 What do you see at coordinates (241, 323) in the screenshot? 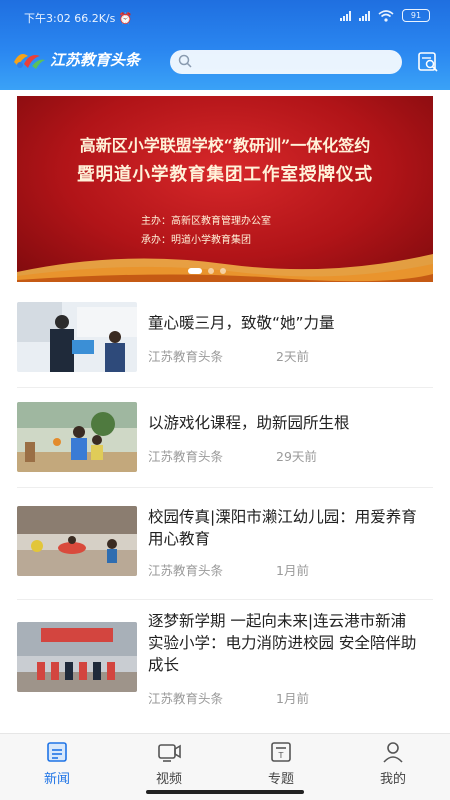
I see `news-title: 童心暖三月，致敬“她”力量` at bounding box center [241, 323].